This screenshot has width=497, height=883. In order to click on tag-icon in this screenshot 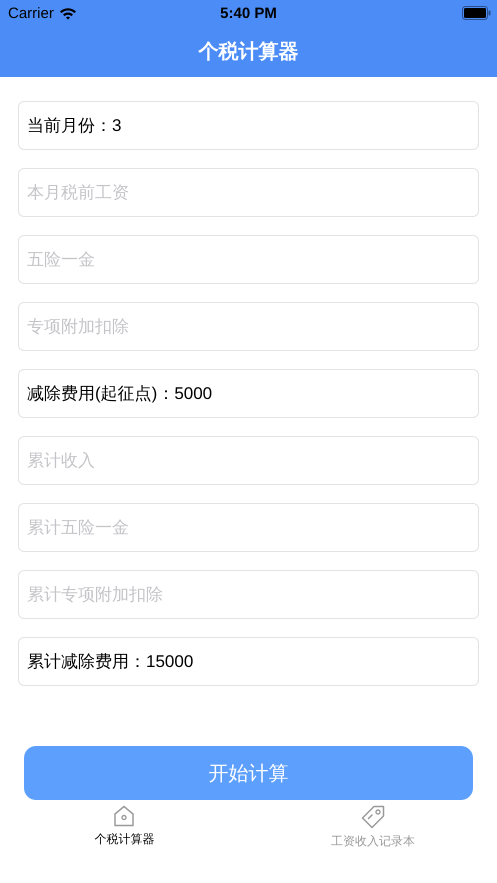, I will do `click(373, 817)`.